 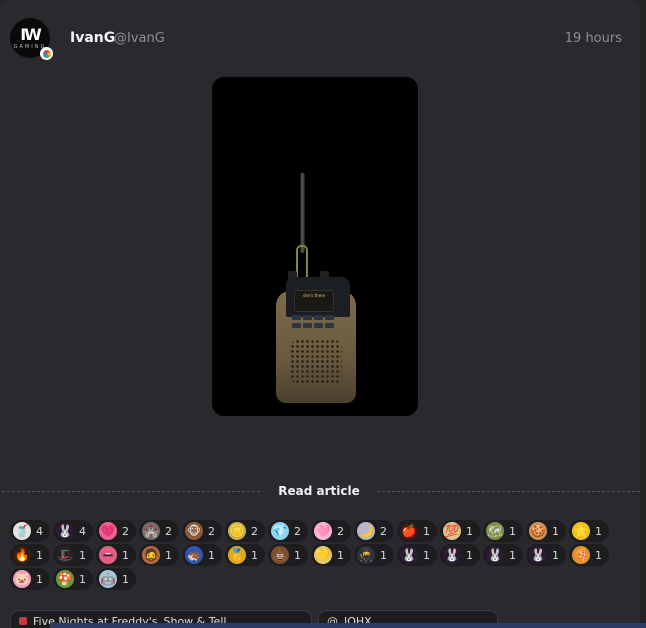 I want to click on radio-antenna, so click(x=302, y=213).